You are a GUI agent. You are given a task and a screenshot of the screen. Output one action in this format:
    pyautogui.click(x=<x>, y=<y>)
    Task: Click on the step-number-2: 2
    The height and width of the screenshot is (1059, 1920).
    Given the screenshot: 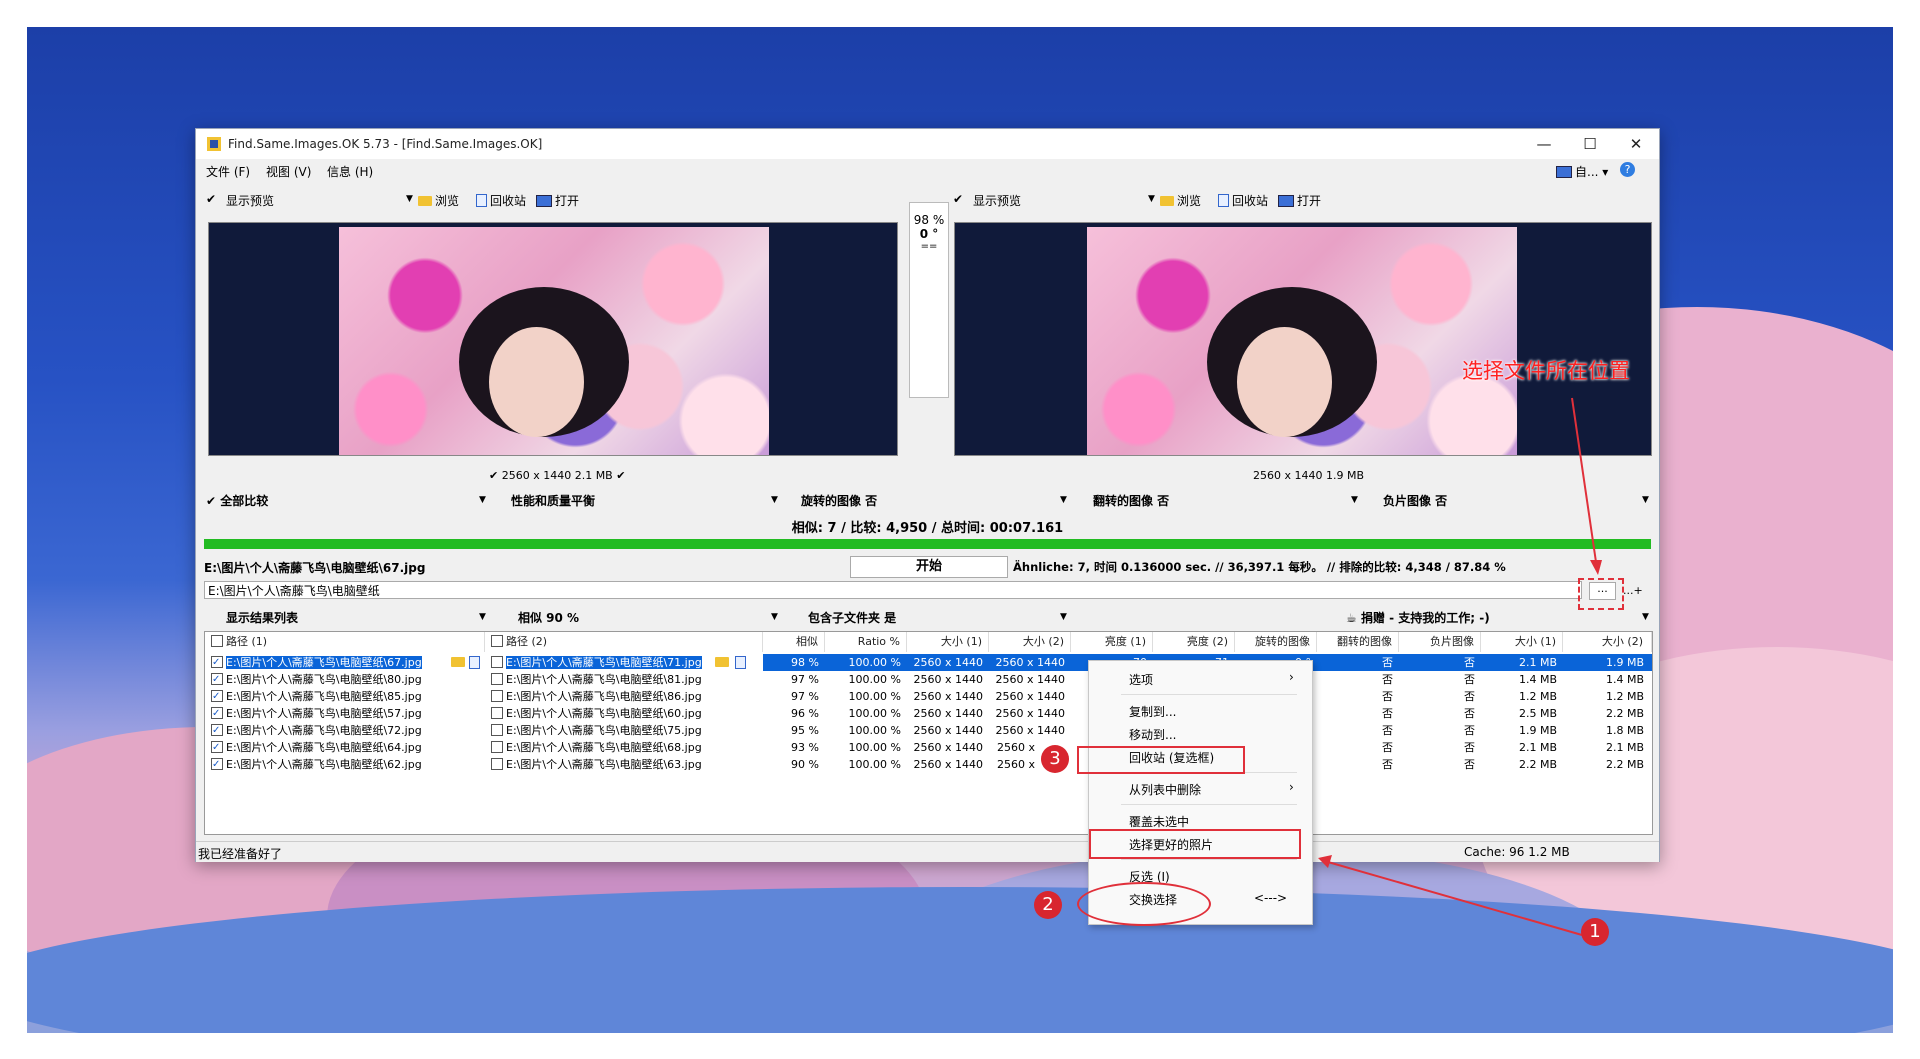 What is the action you would take?
    pyautogui.click(x=1048, y=905)
    